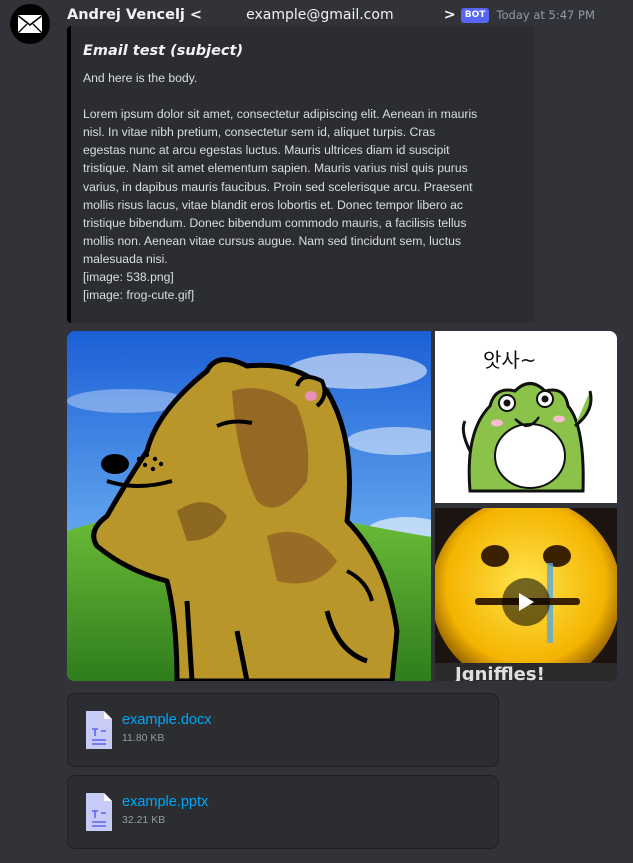 This screenshot has width=633, height=863. I want to click on file-name-link: example.pptx, so click(165, 802).